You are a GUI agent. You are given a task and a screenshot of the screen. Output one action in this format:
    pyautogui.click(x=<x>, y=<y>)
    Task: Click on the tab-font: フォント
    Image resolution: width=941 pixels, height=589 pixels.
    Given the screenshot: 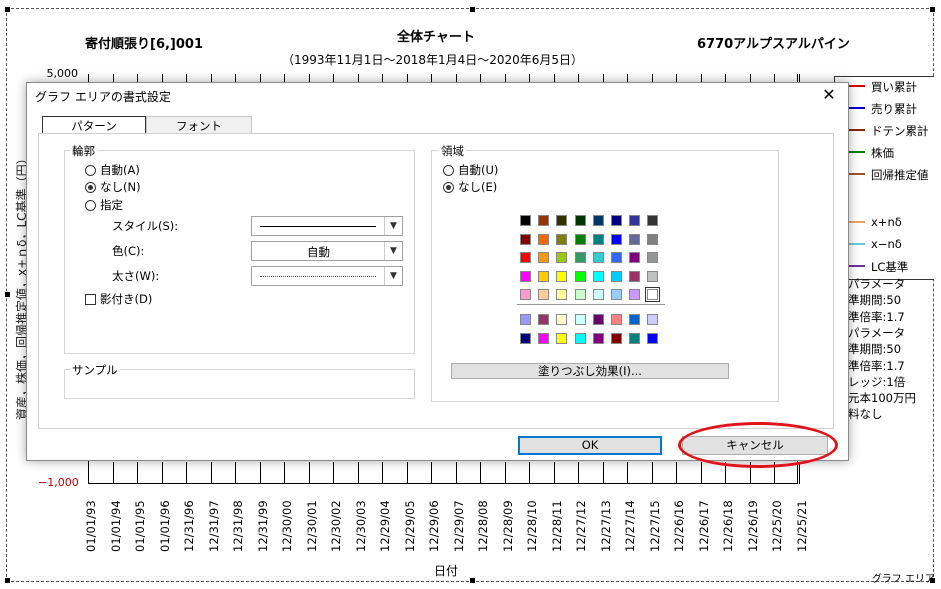 What is the action you would take?
    pyautogui.click(x=199, y=125)
    